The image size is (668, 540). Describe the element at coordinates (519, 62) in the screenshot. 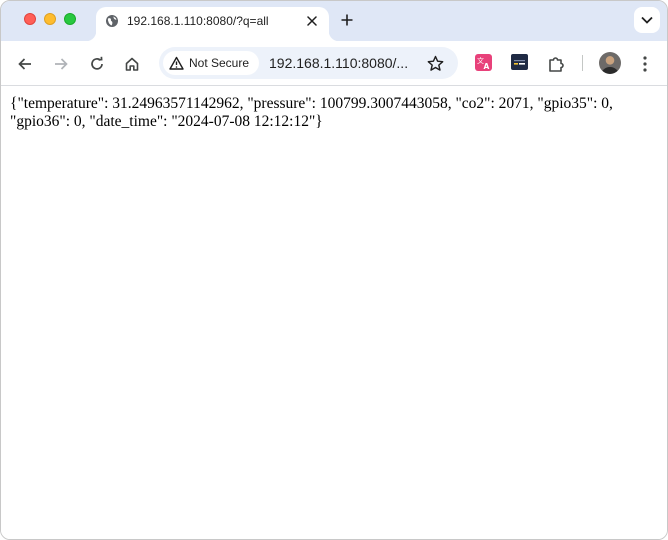

I see `panel-extension-icon` at that location.